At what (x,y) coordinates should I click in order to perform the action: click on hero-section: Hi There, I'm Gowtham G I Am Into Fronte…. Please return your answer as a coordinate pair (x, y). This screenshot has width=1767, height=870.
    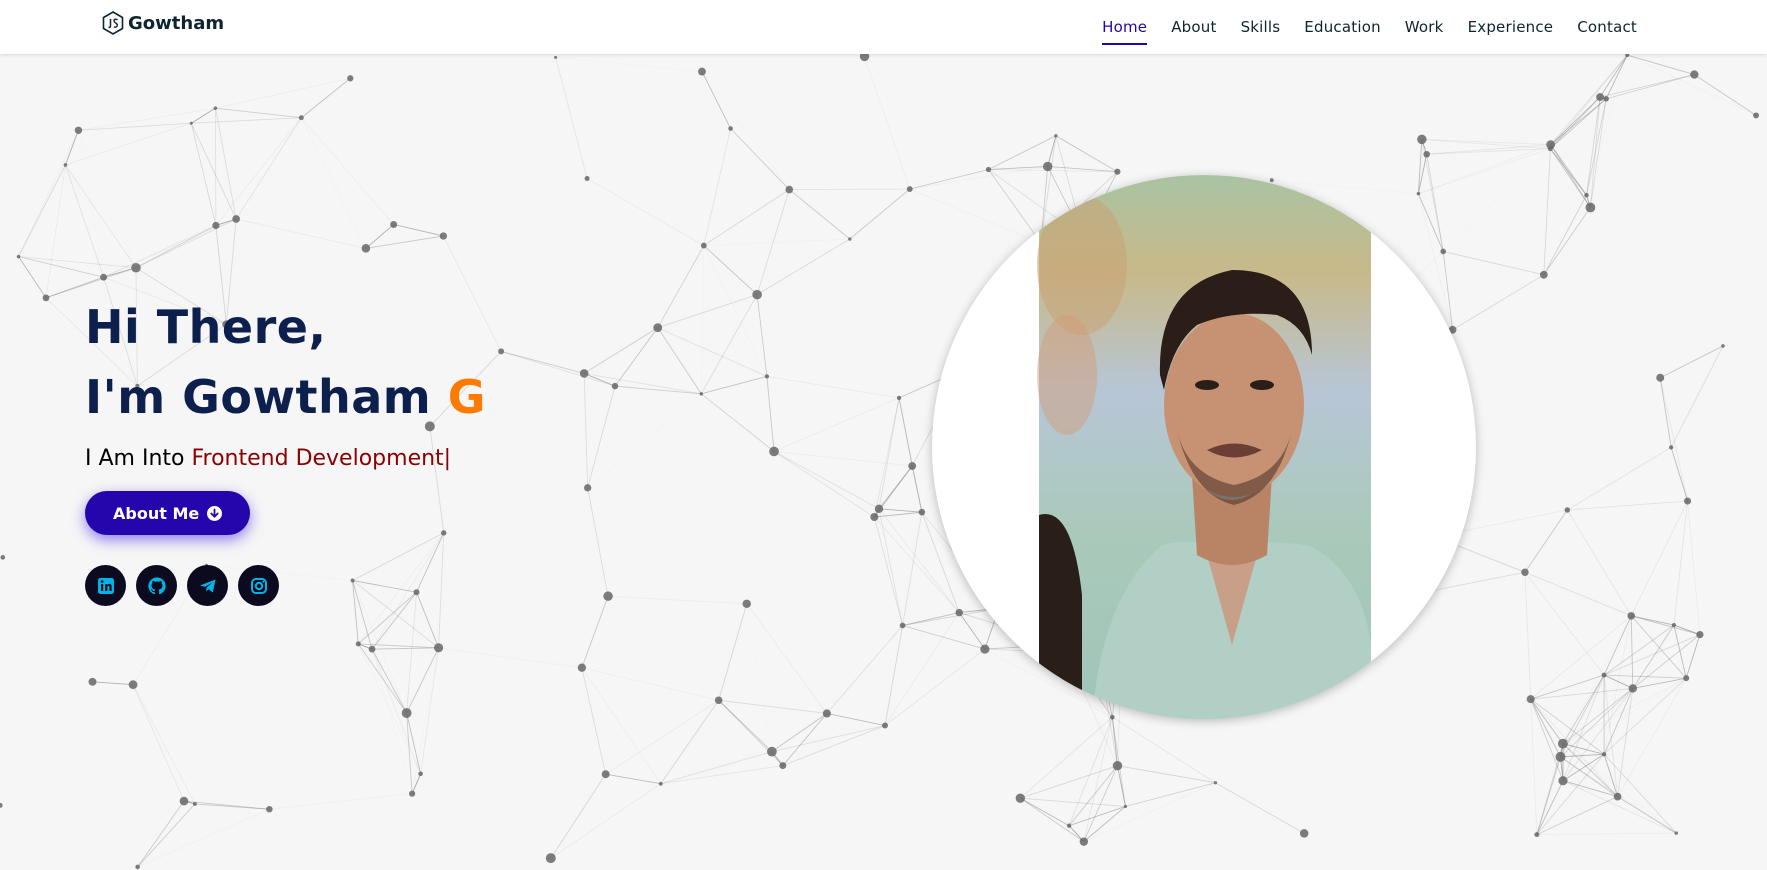
    Looking at the image, I should click on (285, 449).